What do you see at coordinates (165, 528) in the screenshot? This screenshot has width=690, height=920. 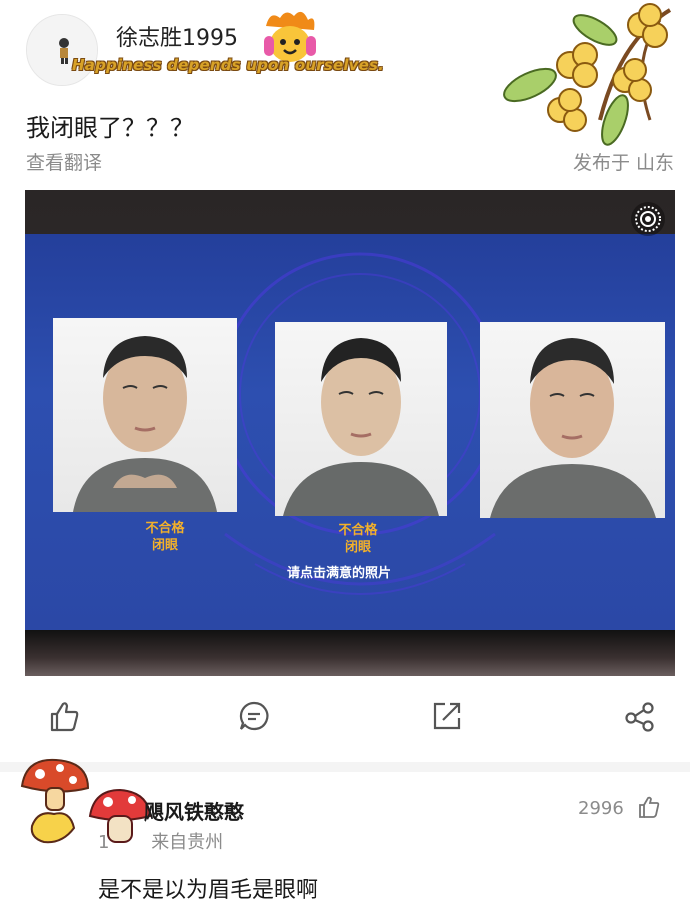 I see `photo-1-status-label: 不合格` at bounding box center [165, 528].